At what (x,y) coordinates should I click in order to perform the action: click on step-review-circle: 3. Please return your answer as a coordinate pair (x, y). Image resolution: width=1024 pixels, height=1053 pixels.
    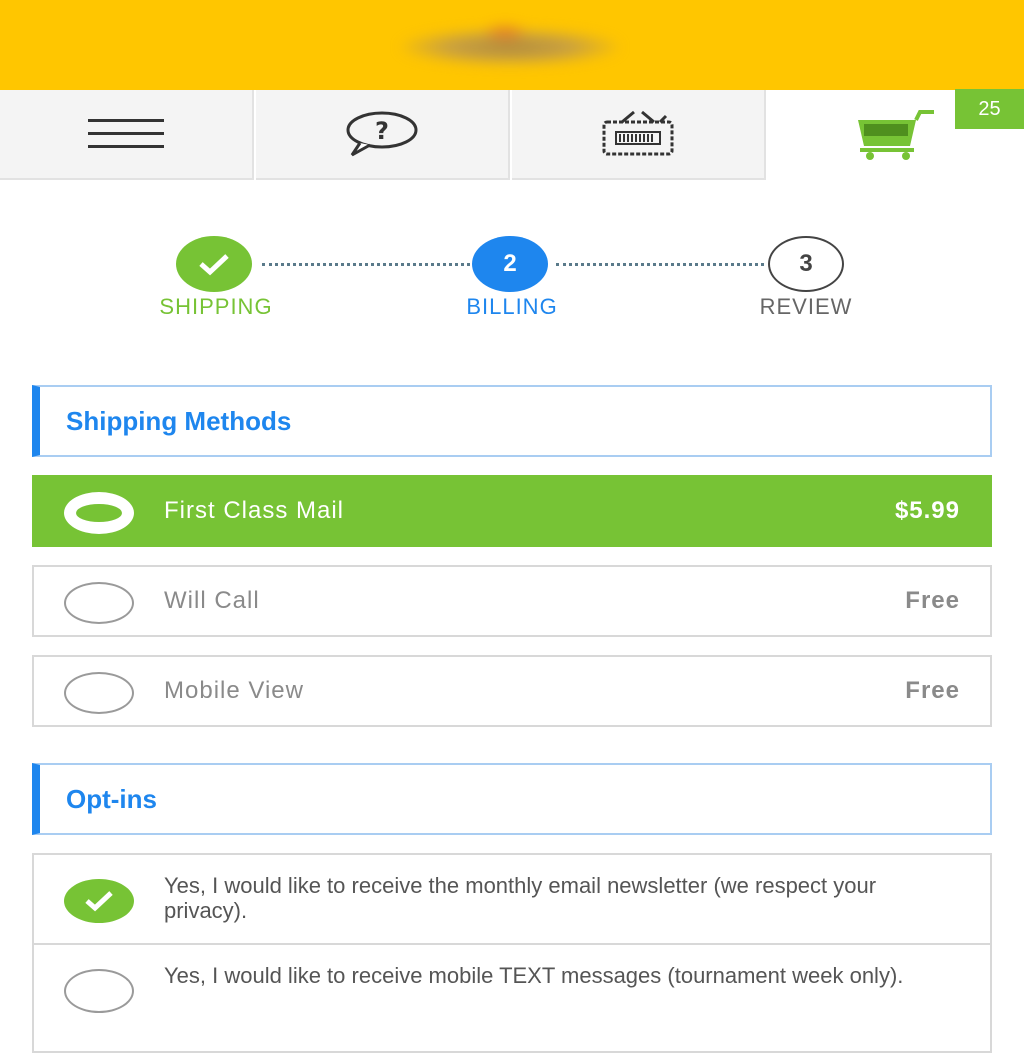
    Looking at the image, I should click on (806, 264).